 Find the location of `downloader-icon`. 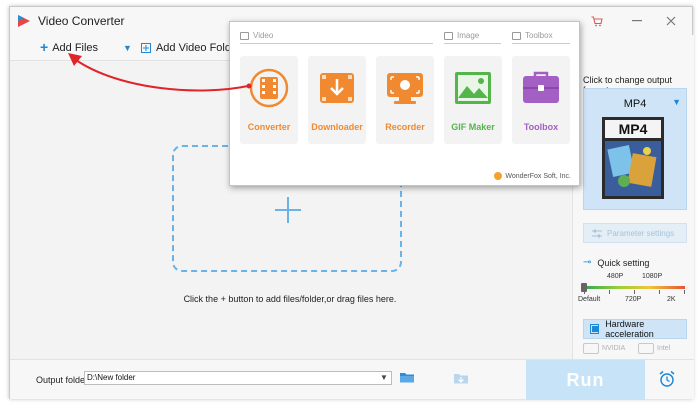

downloader-icon is located at coordinates (337, 88).